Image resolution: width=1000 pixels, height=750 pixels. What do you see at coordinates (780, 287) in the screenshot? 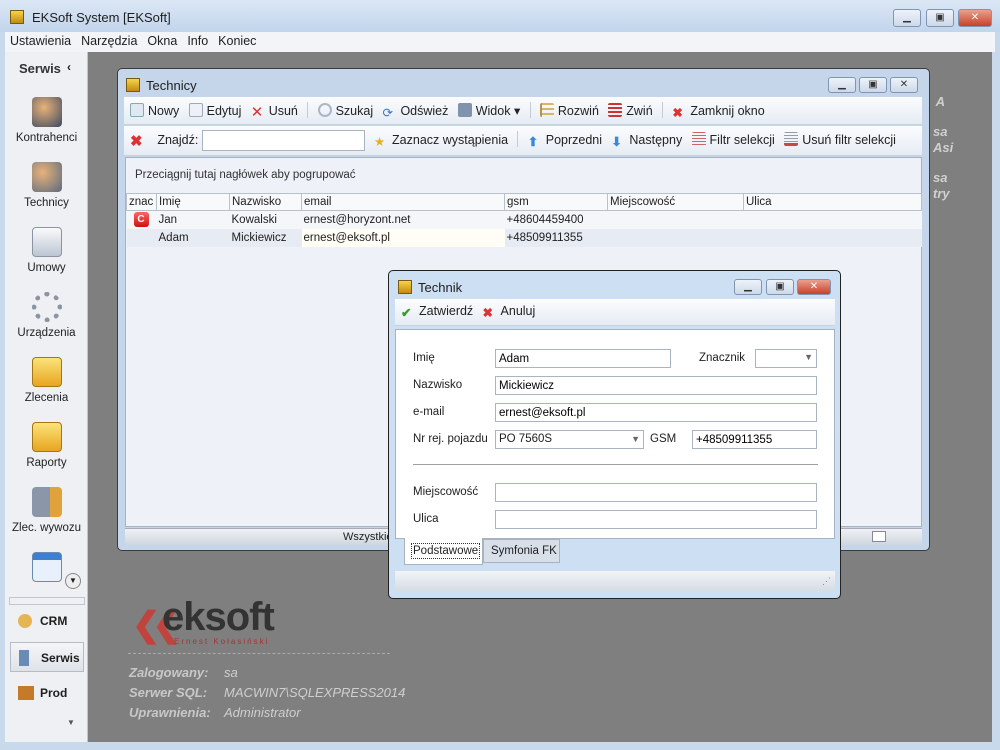
I see `dialog-maximize: ▣` at bounding box center [780, 287].